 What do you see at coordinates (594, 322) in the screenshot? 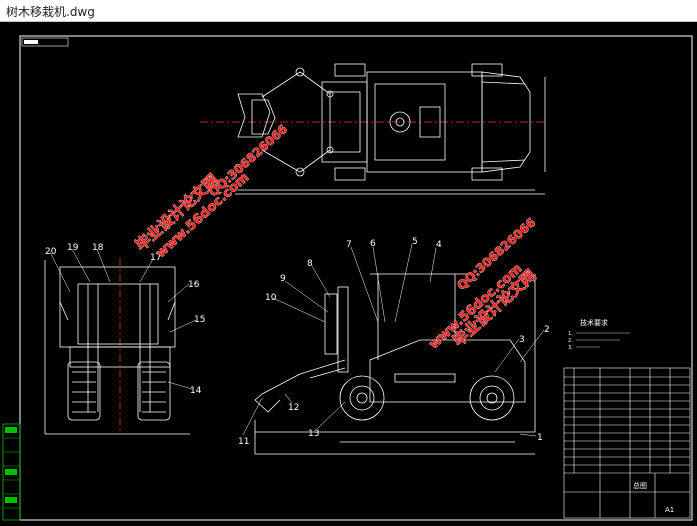
I see `tech-req-title: 技术要求` at bounding box center [594, 322].